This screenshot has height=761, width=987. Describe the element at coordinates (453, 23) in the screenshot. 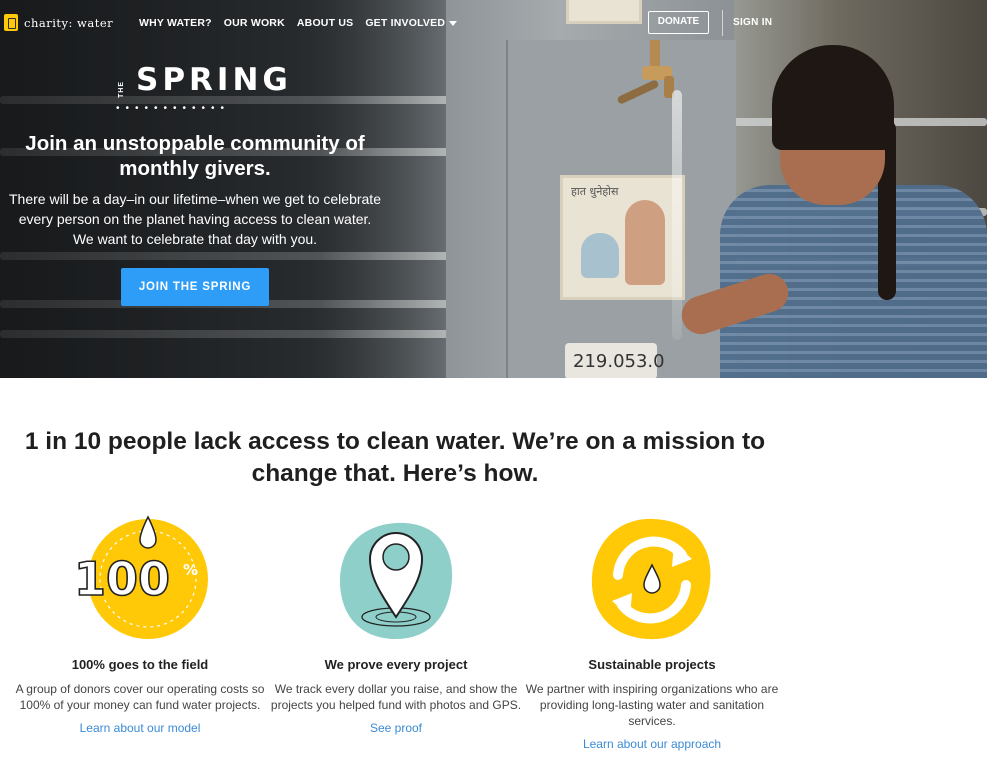

I see `chevron-down-icon` at that location.